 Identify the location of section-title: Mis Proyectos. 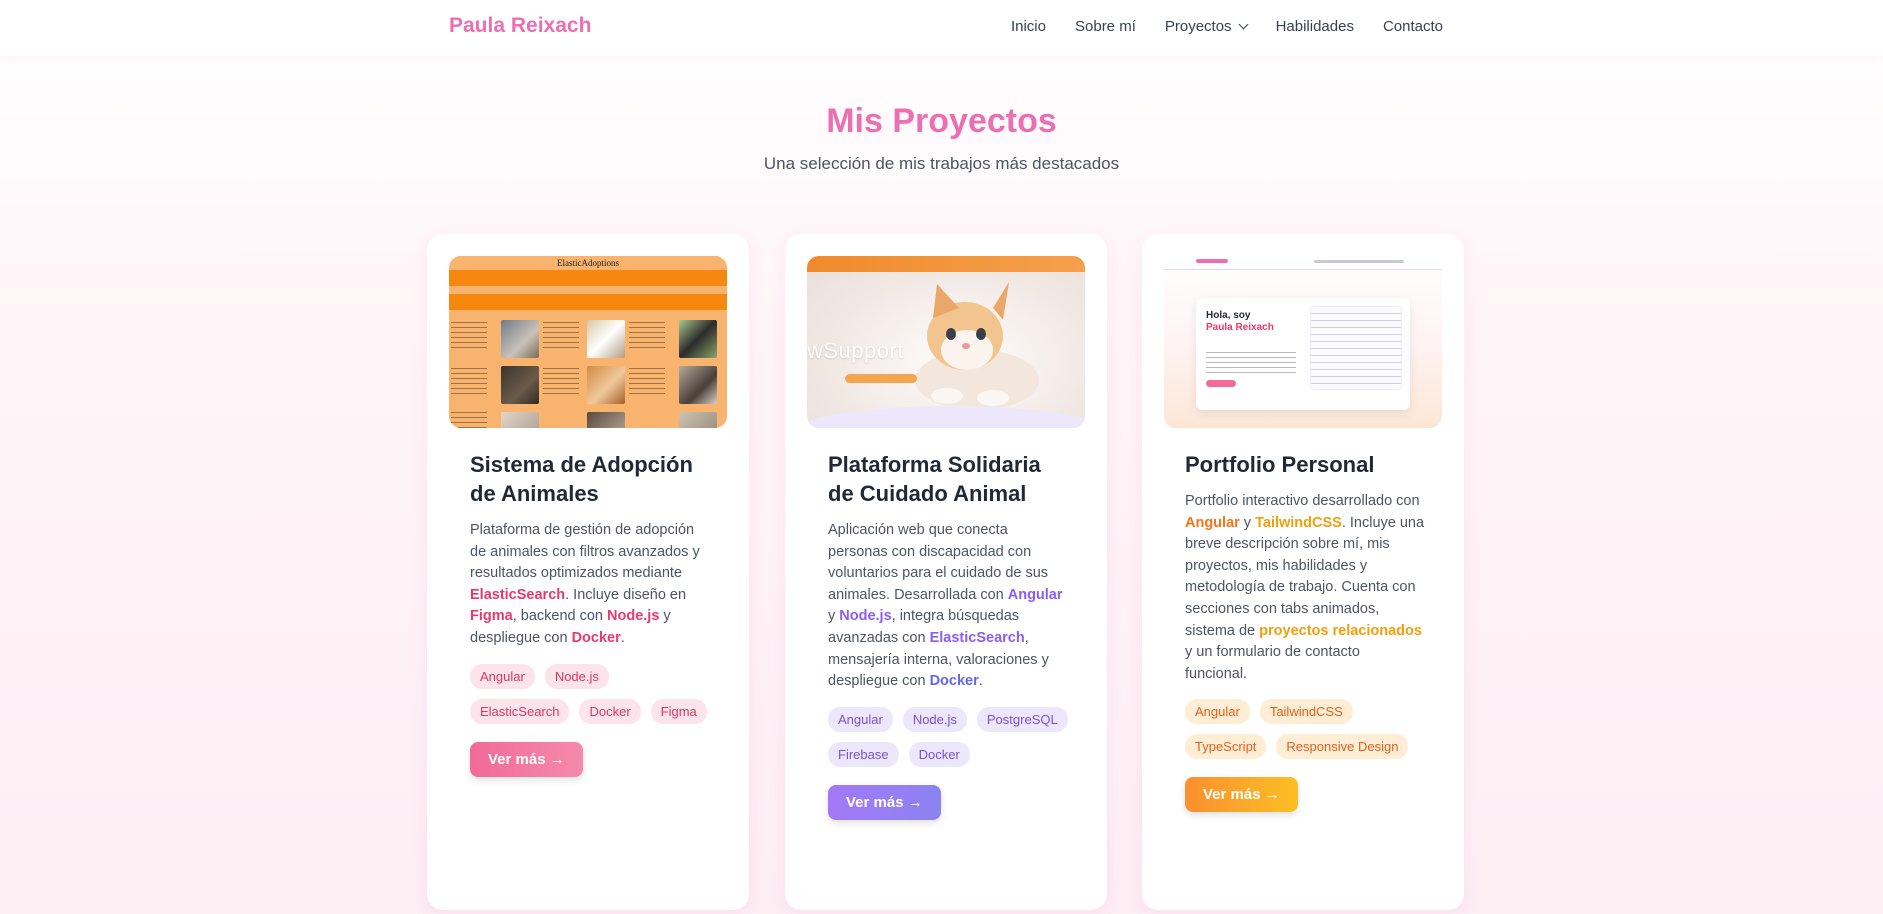
(941, 121).